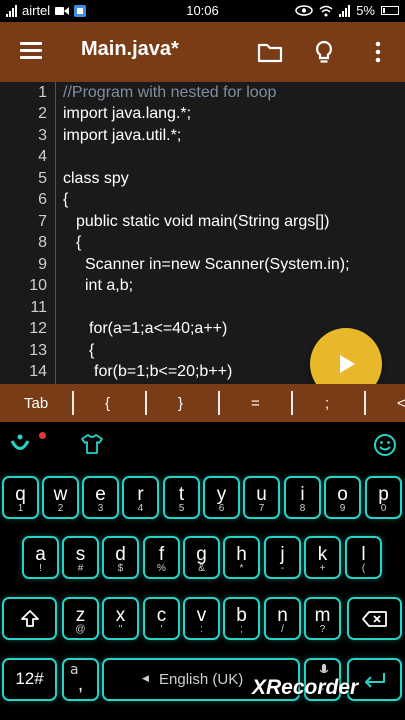  What do you see at coordinates (322, 618) in the screenshot?
I see `key-m: m?` at bounding box center [322, 618].